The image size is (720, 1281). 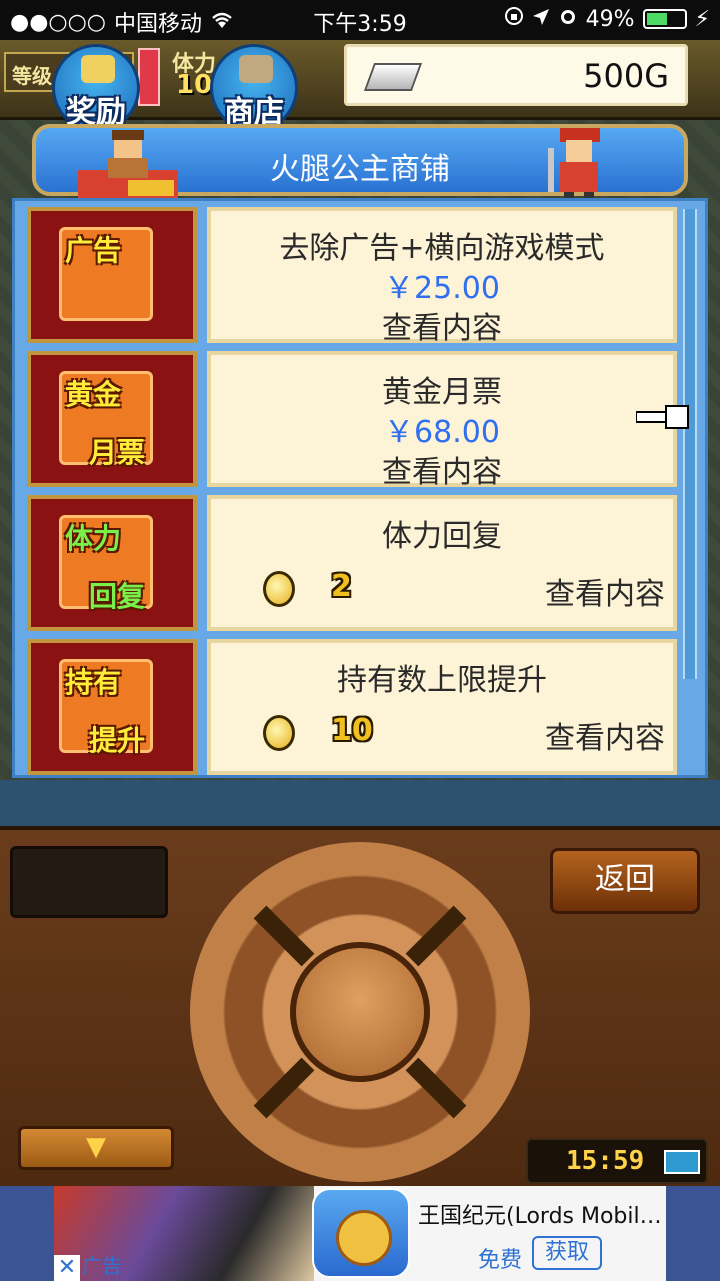 I want to click on item-card: 去除广告+横向游戏模式 ￥25.00 查看内容, so click(x=442, y=276).